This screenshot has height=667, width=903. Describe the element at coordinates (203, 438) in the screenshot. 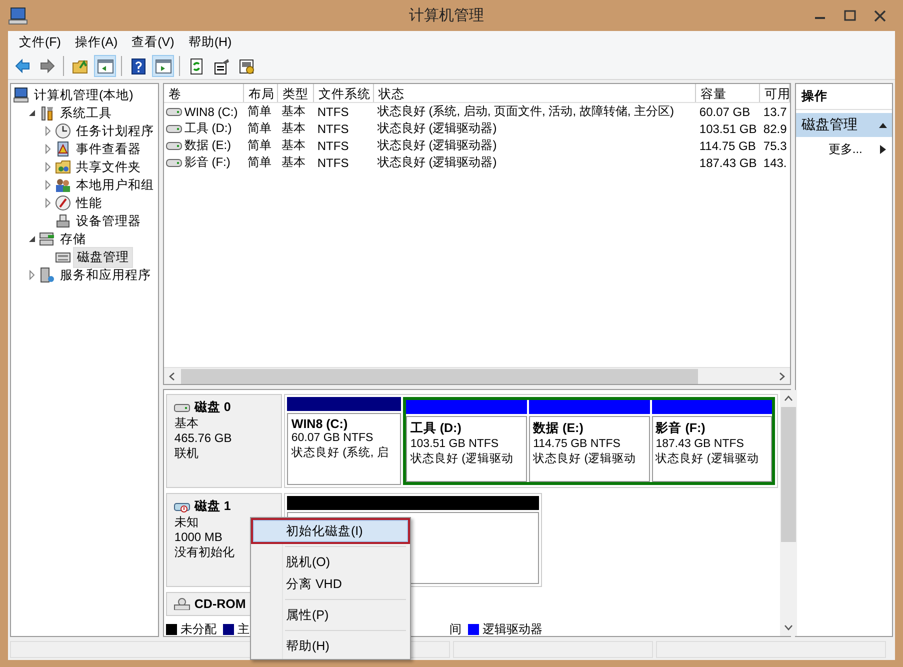

I see `disk-info: 465.76 GB` at that location.